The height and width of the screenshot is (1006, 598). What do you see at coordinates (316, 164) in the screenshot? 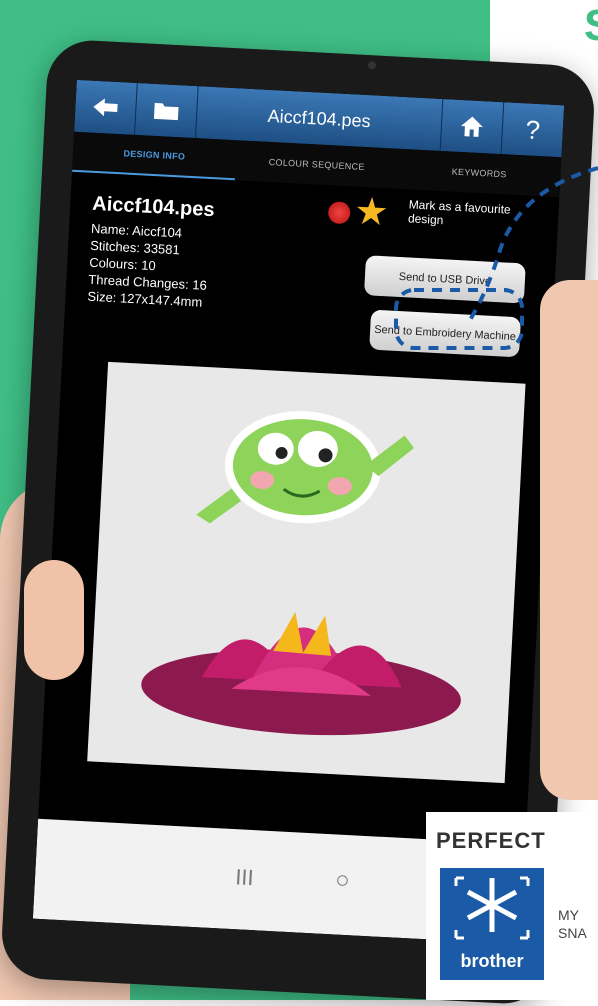
I see `tab-colour-sequence: COLOUR SEQUENCE` at bounding box center [316, 164].